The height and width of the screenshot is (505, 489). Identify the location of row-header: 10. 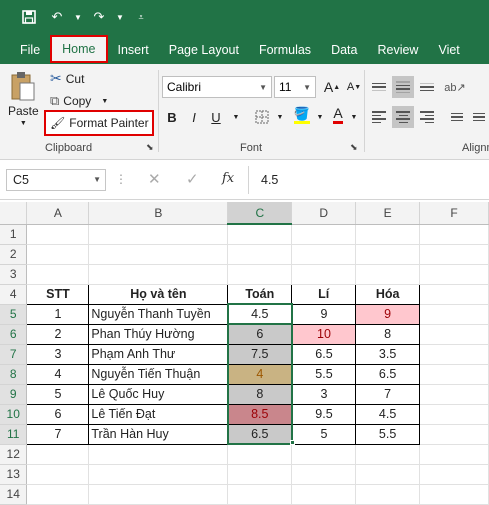
(14, 414).